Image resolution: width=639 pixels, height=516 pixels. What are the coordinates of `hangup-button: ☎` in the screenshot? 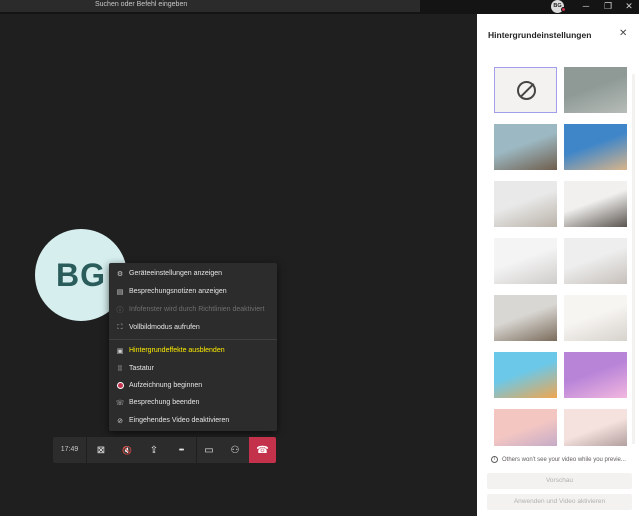 It's located at (262, 450).